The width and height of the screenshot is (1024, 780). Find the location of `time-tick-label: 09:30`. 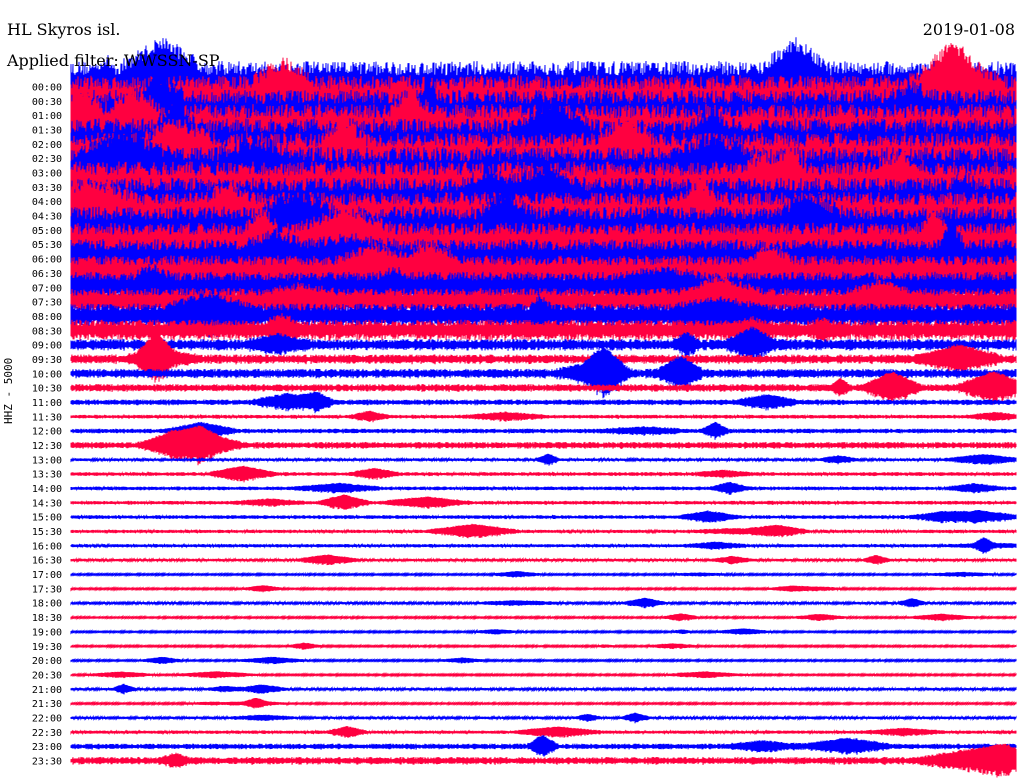

time-tick-label: 09:30 is located at coordinates (47, 360).